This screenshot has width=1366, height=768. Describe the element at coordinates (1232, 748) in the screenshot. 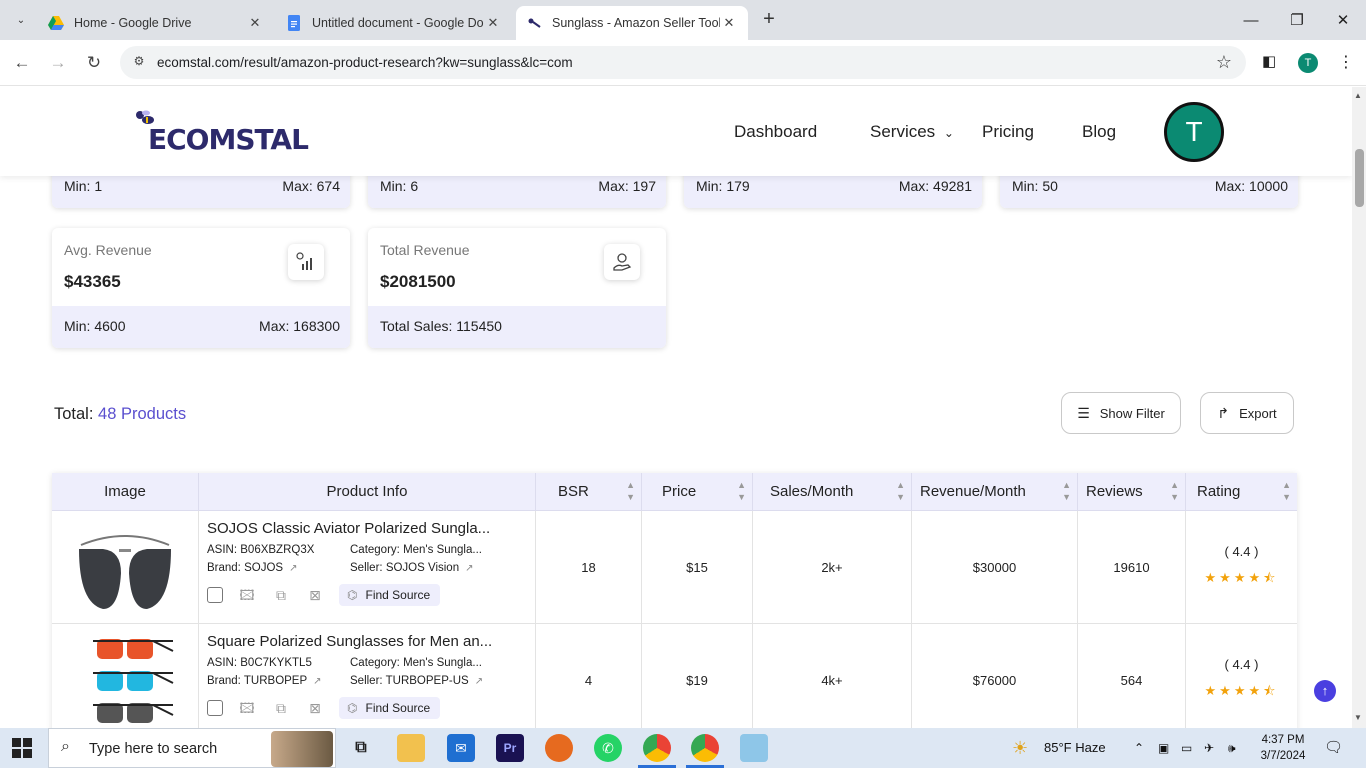

I see `volume-icon: 🕪` at that location.